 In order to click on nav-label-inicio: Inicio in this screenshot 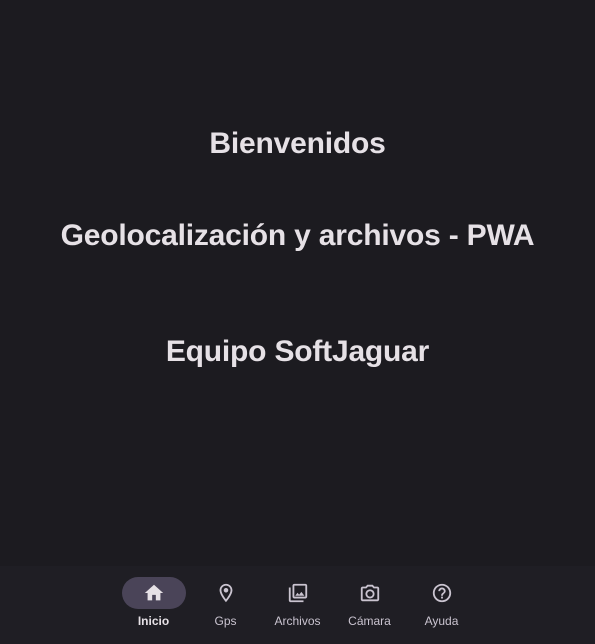, I will do `click(153, 621)`.